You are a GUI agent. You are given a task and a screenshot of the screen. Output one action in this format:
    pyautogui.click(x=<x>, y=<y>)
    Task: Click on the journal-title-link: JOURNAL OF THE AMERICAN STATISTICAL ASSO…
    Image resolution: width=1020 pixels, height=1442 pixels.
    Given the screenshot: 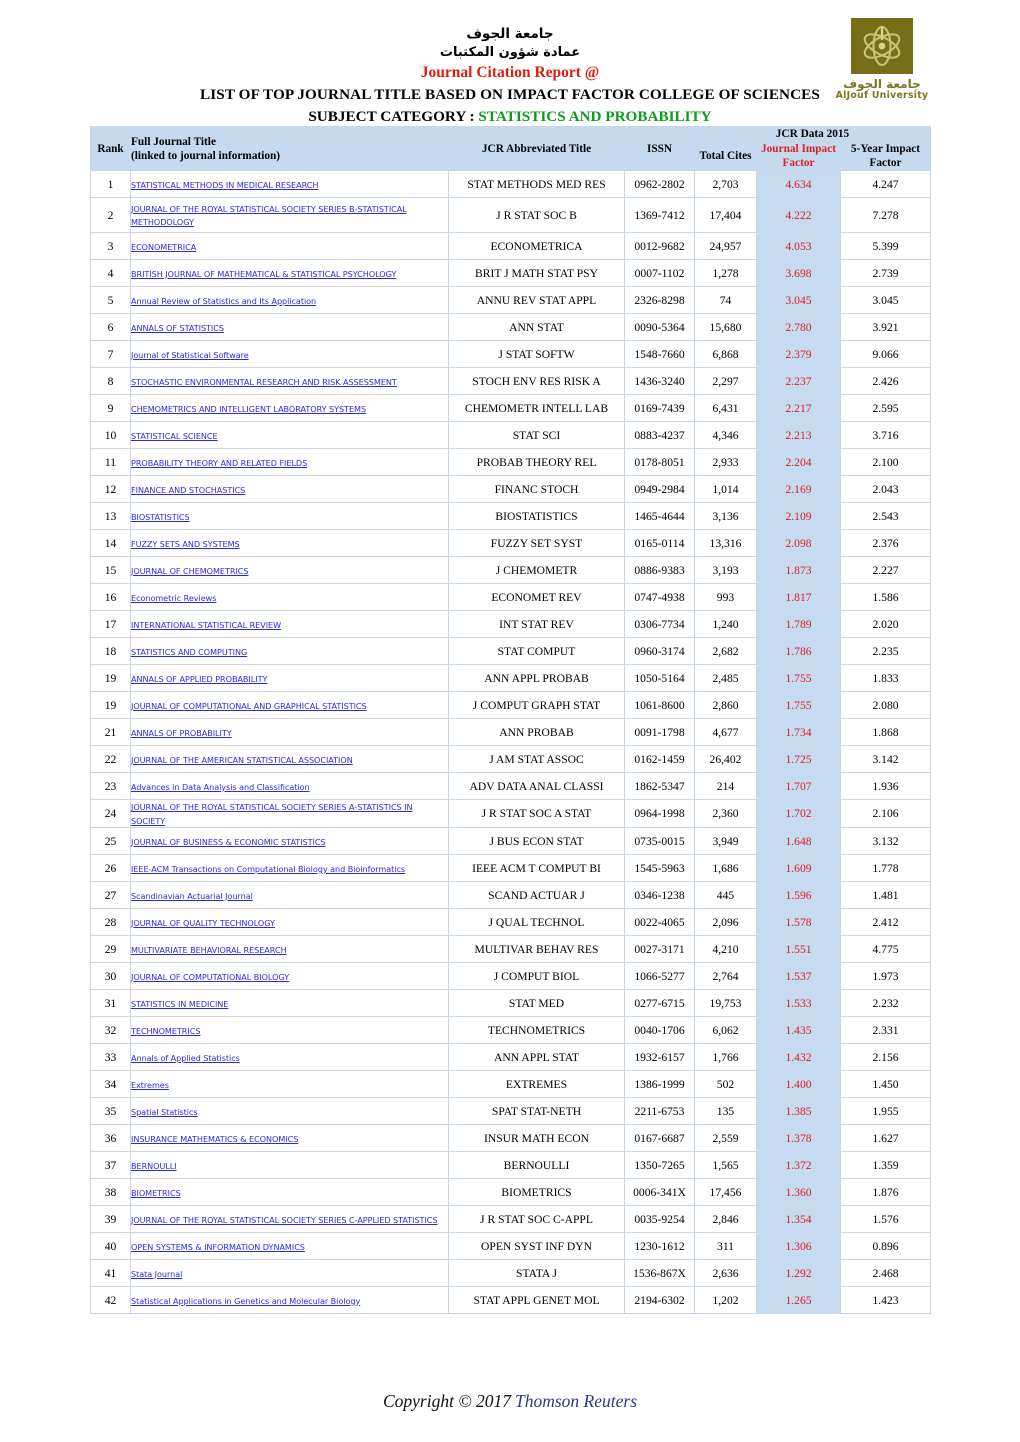 What is the action you would take?
    pyautogui.click(x=242, y=760)
    